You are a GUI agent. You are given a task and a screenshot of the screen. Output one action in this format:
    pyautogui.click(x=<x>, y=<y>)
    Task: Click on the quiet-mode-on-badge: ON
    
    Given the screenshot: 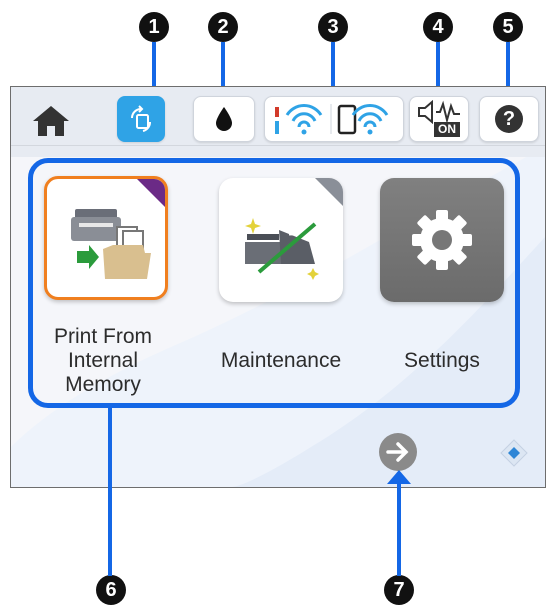 What is the action you would take?
    pyautogui.click(x=447, y=129)
    